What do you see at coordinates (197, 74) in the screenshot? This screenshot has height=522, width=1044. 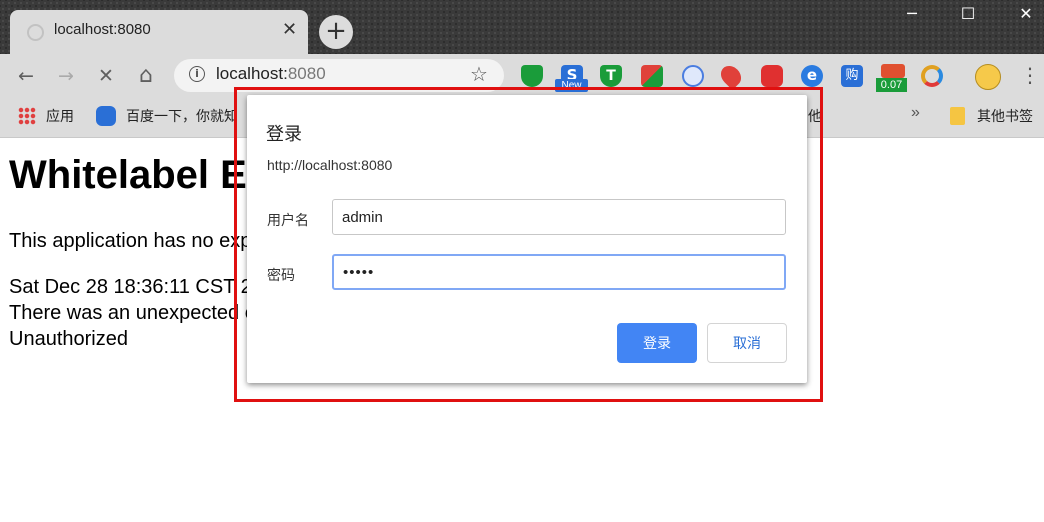 I see `info-icon: i` at bounding box center [197, 74].